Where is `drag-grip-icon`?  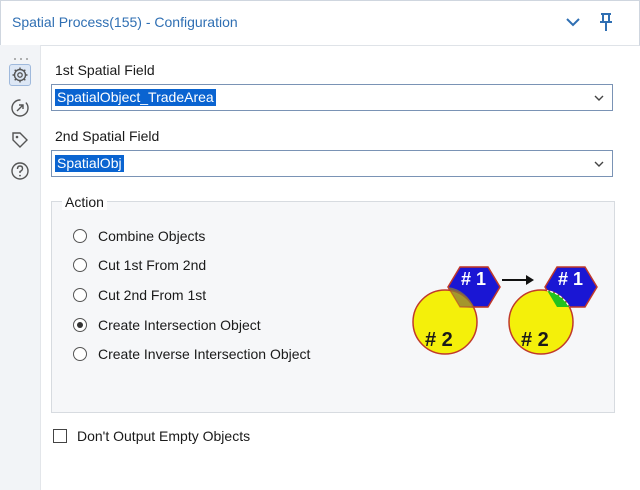 drag-grip-icon is located at coordinates (21, 54).